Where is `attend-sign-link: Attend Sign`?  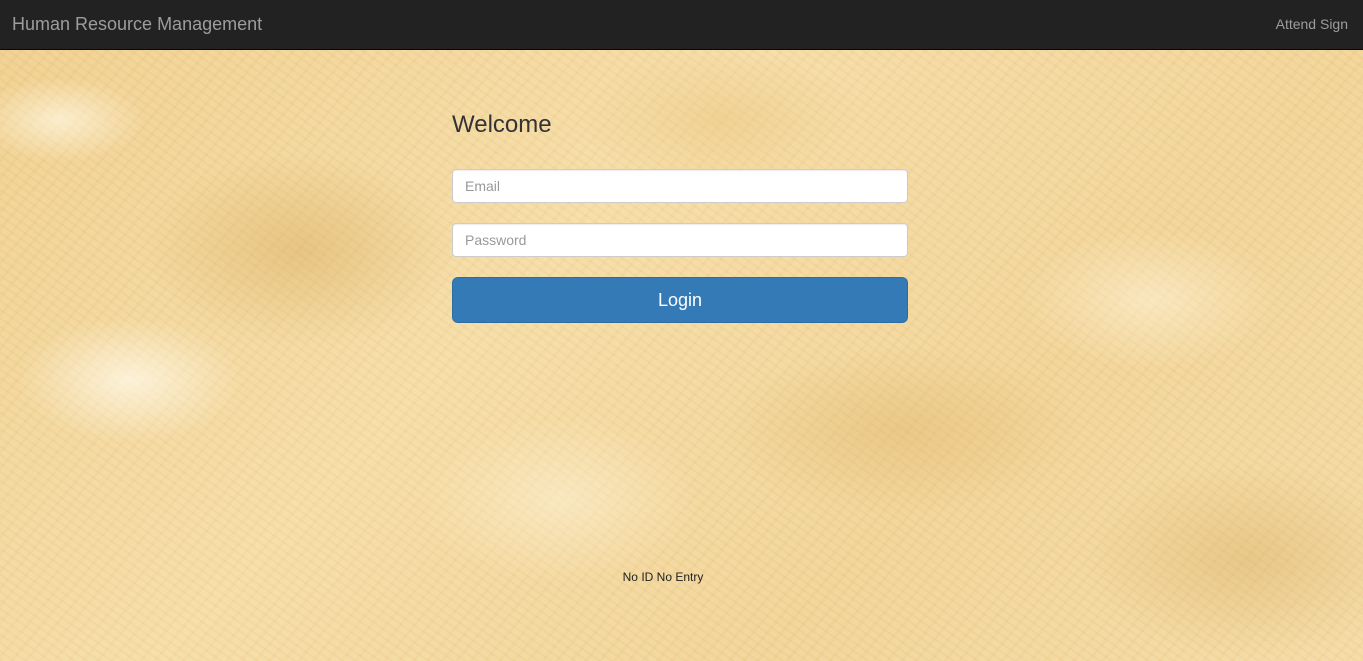
attend-sign-link: Attend Sign is located at coordinates (1312, 24).